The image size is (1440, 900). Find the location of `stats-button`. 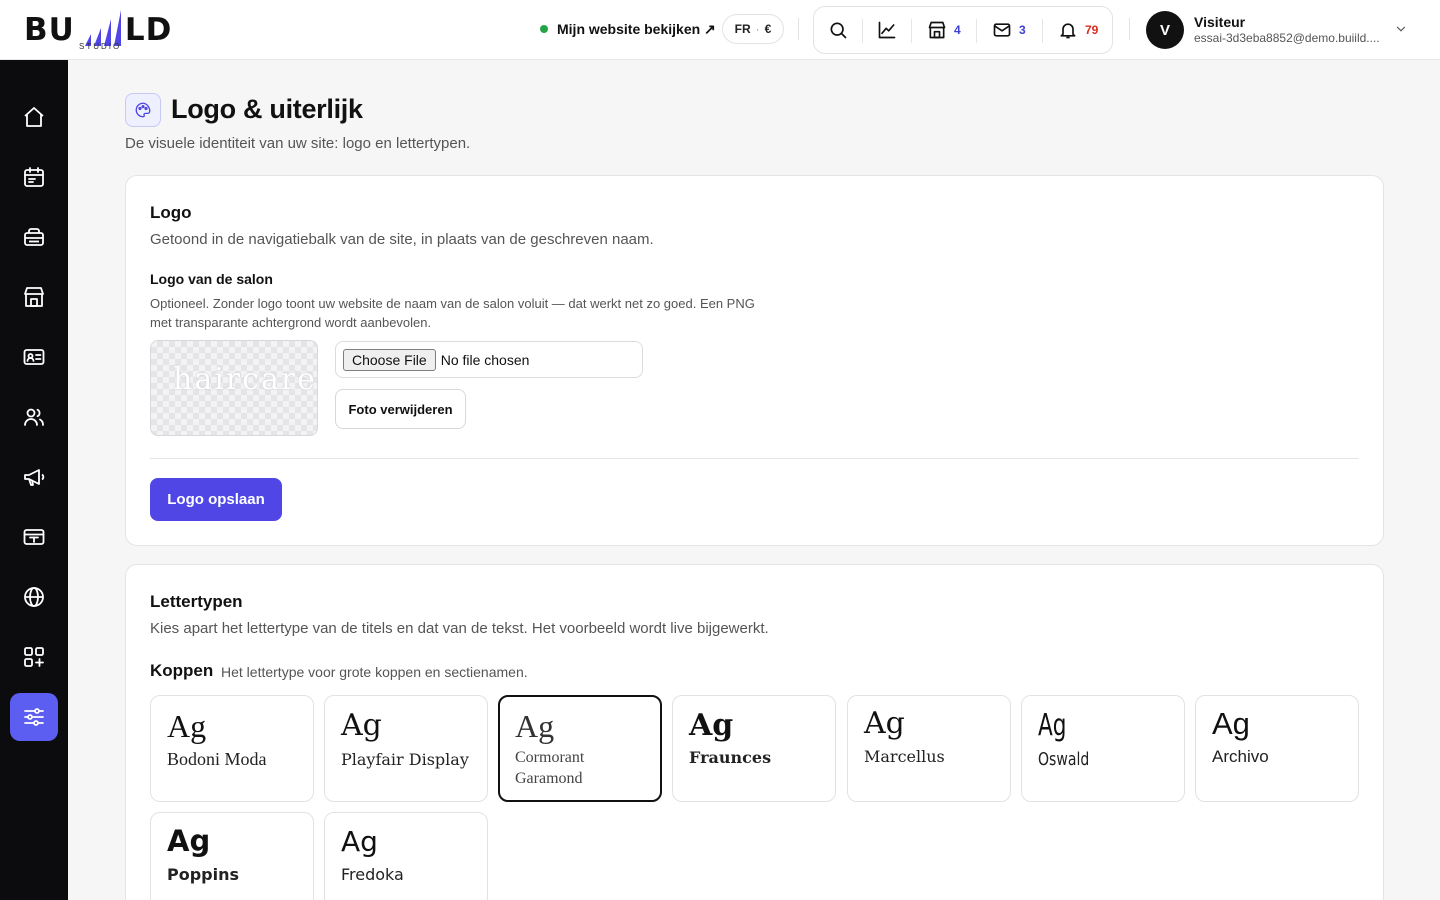

stats-button is located at coordinates (887, 30).